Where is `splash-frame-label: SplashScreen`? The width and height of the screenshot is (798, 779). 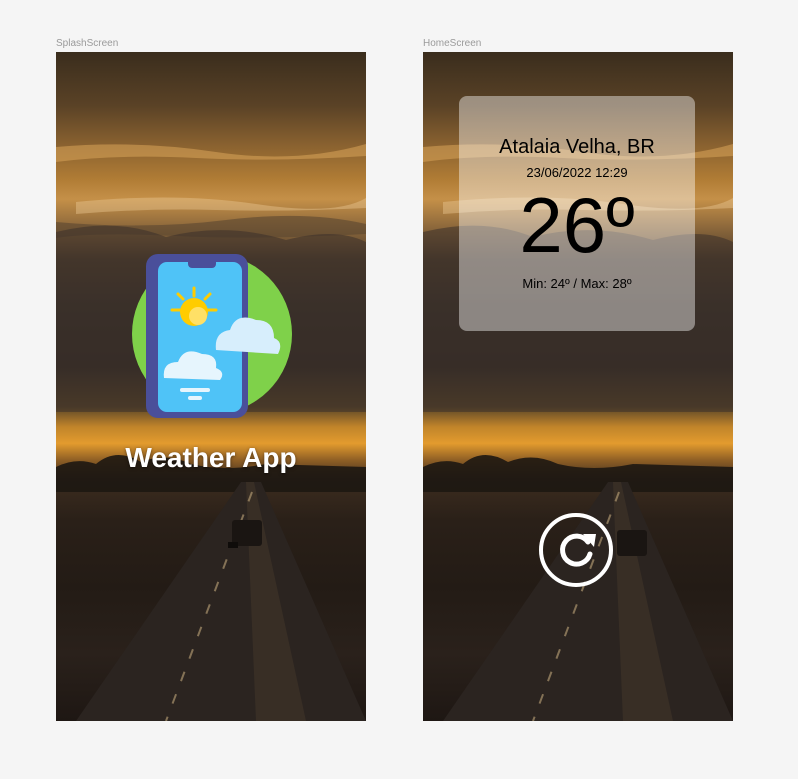 splash-frame-label: SplashScreen is located at coordinates (87, 43).